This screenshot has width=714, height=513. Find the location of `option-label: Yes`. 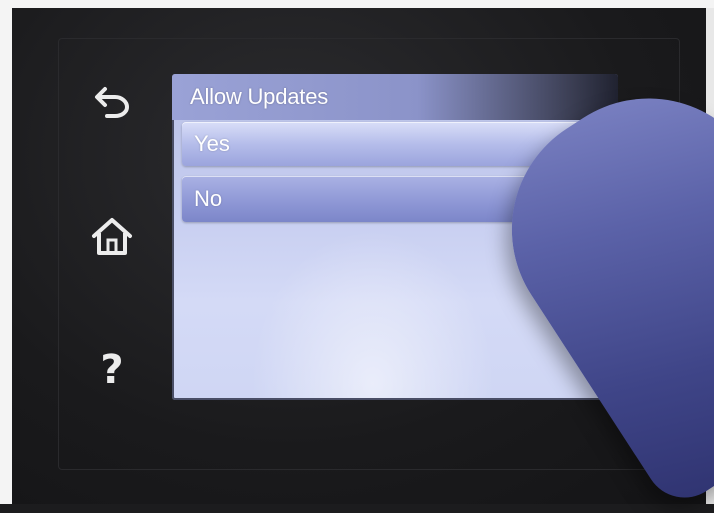

option-label: Yes is located at coordinates (212, 143).